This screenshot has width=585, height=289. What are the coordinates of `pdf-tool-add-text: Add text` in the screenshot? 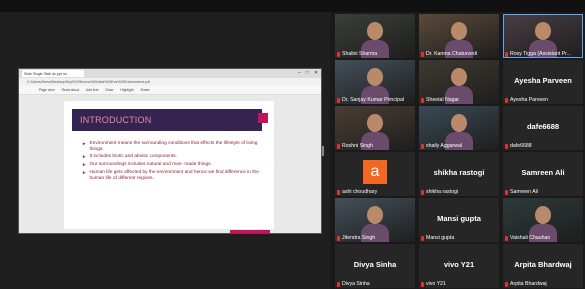 It's located at (92, 90).